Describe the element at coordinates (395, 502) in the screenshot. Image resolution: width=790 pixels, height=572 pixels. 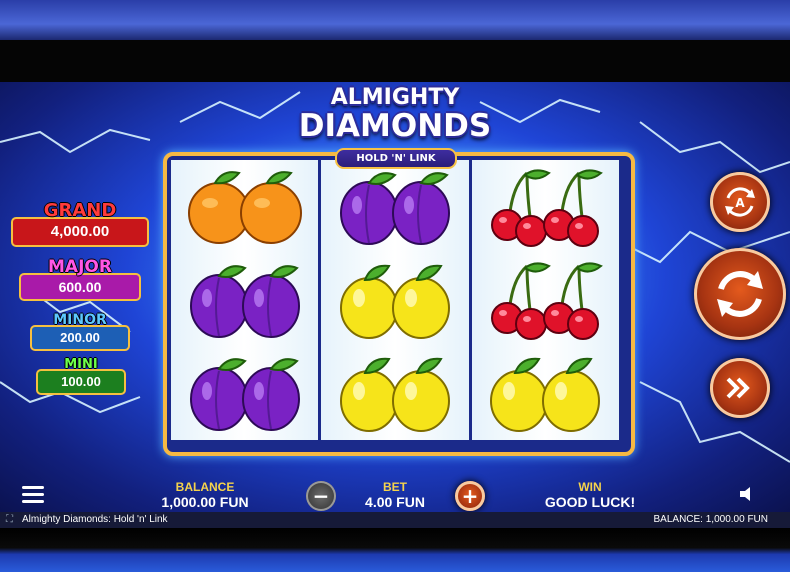
I see `bet-value: 4.00 FUN` at that location.